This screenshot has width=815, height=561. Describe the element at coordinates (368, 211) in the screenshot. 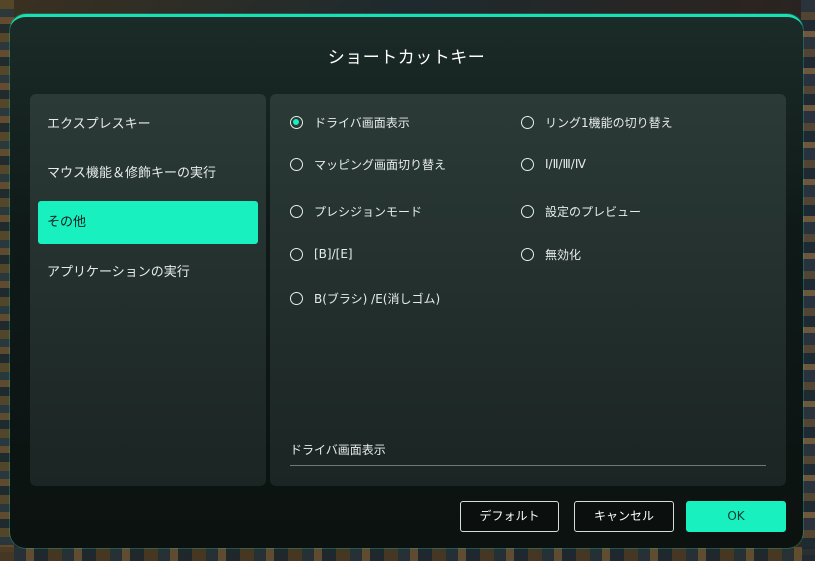

I see `option-label: プレシジョンモード` at that location.